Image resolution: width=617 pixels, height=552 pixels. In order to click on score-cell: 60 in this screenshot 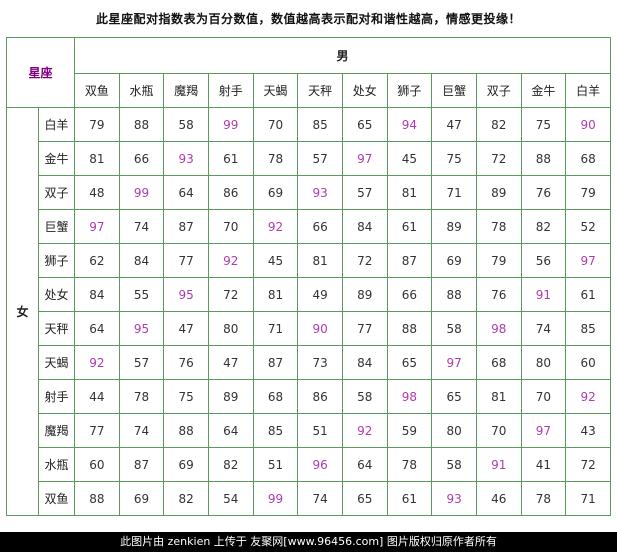, I will do `click(588, 362)`.